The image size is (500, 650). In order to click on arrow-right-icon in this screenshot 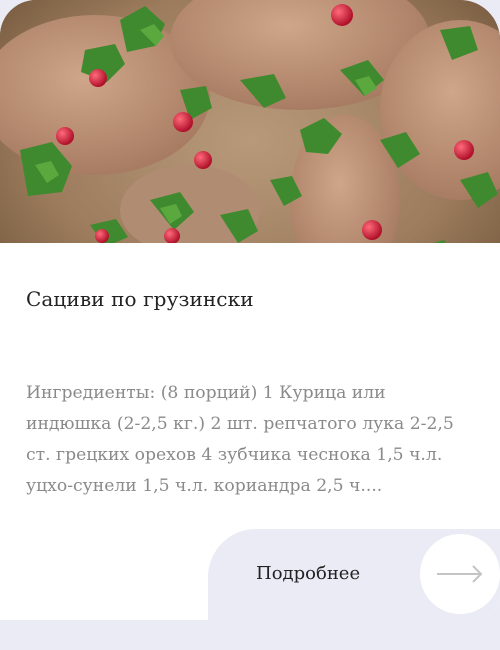, I will do `click(460, 574)`.